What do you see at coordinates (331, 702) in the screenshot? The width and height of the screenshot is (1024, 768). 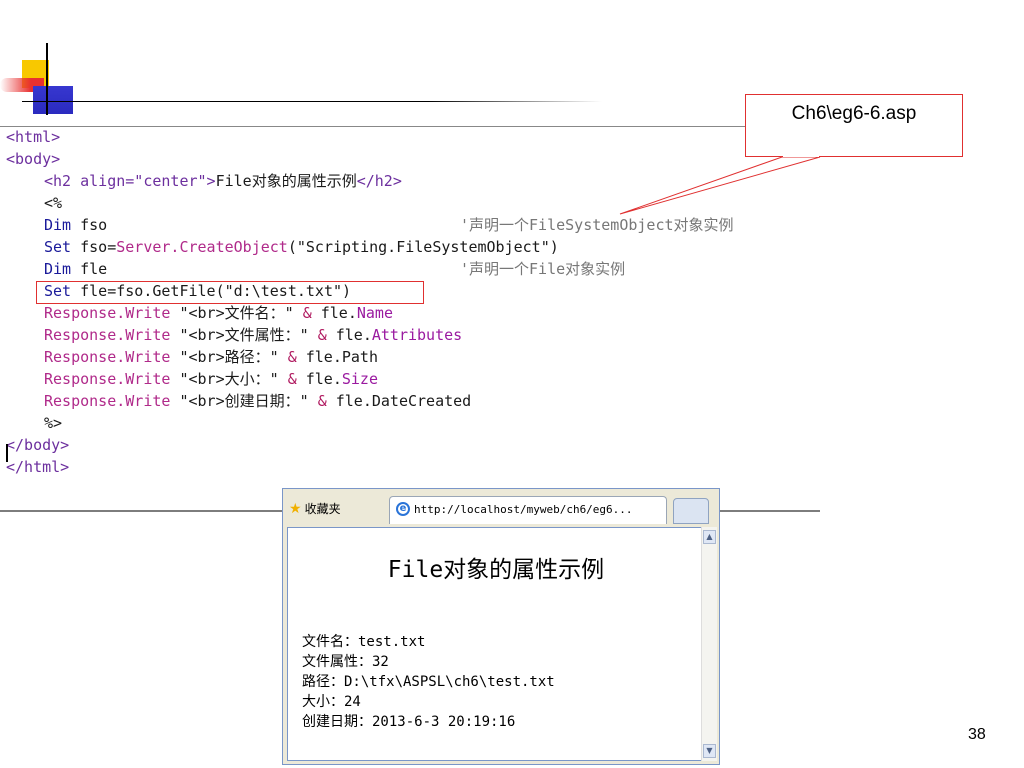 I see `result-line-size: 大小：24` at bounding box center [331, 702].